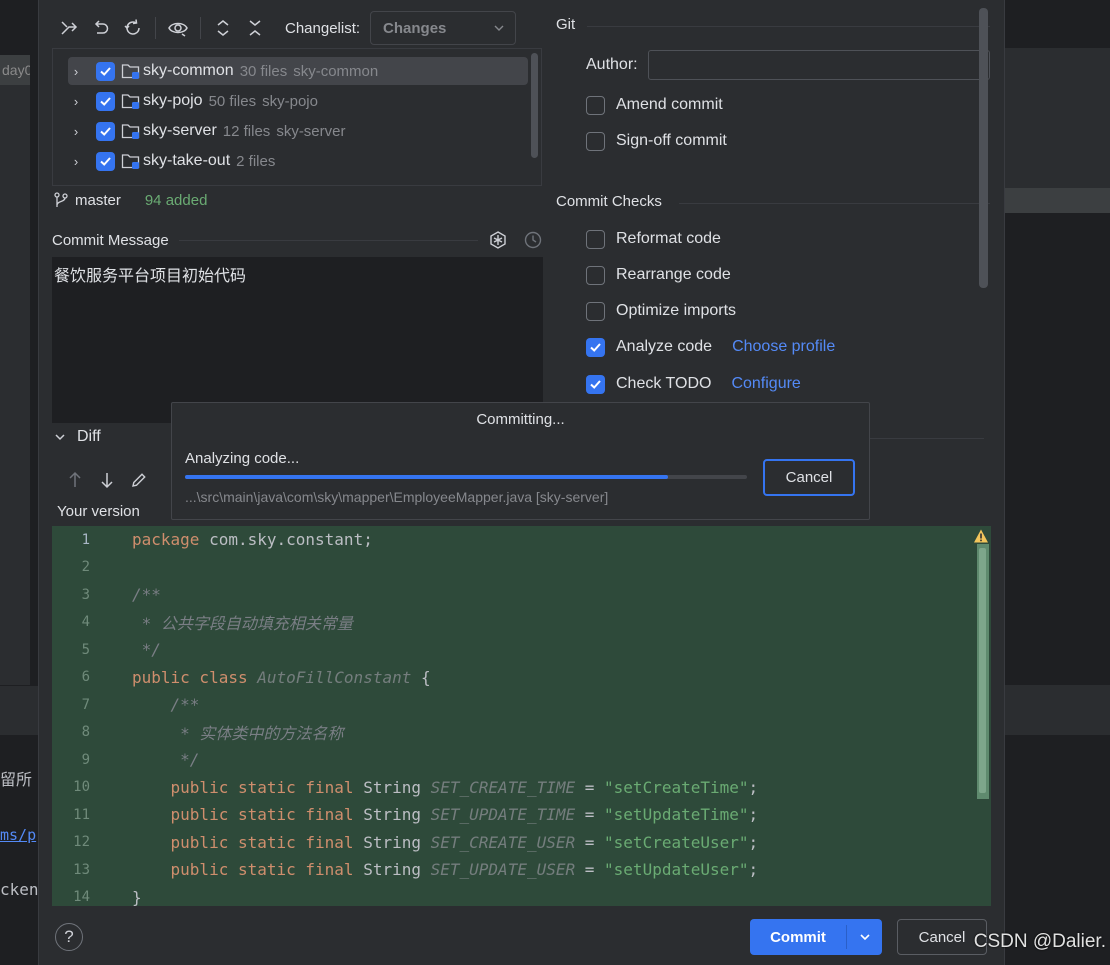 Image resolution: width=1110 pixels, height=965 pixels. I want to click on reformat-code-option: Reformat code, so click(653, 239).